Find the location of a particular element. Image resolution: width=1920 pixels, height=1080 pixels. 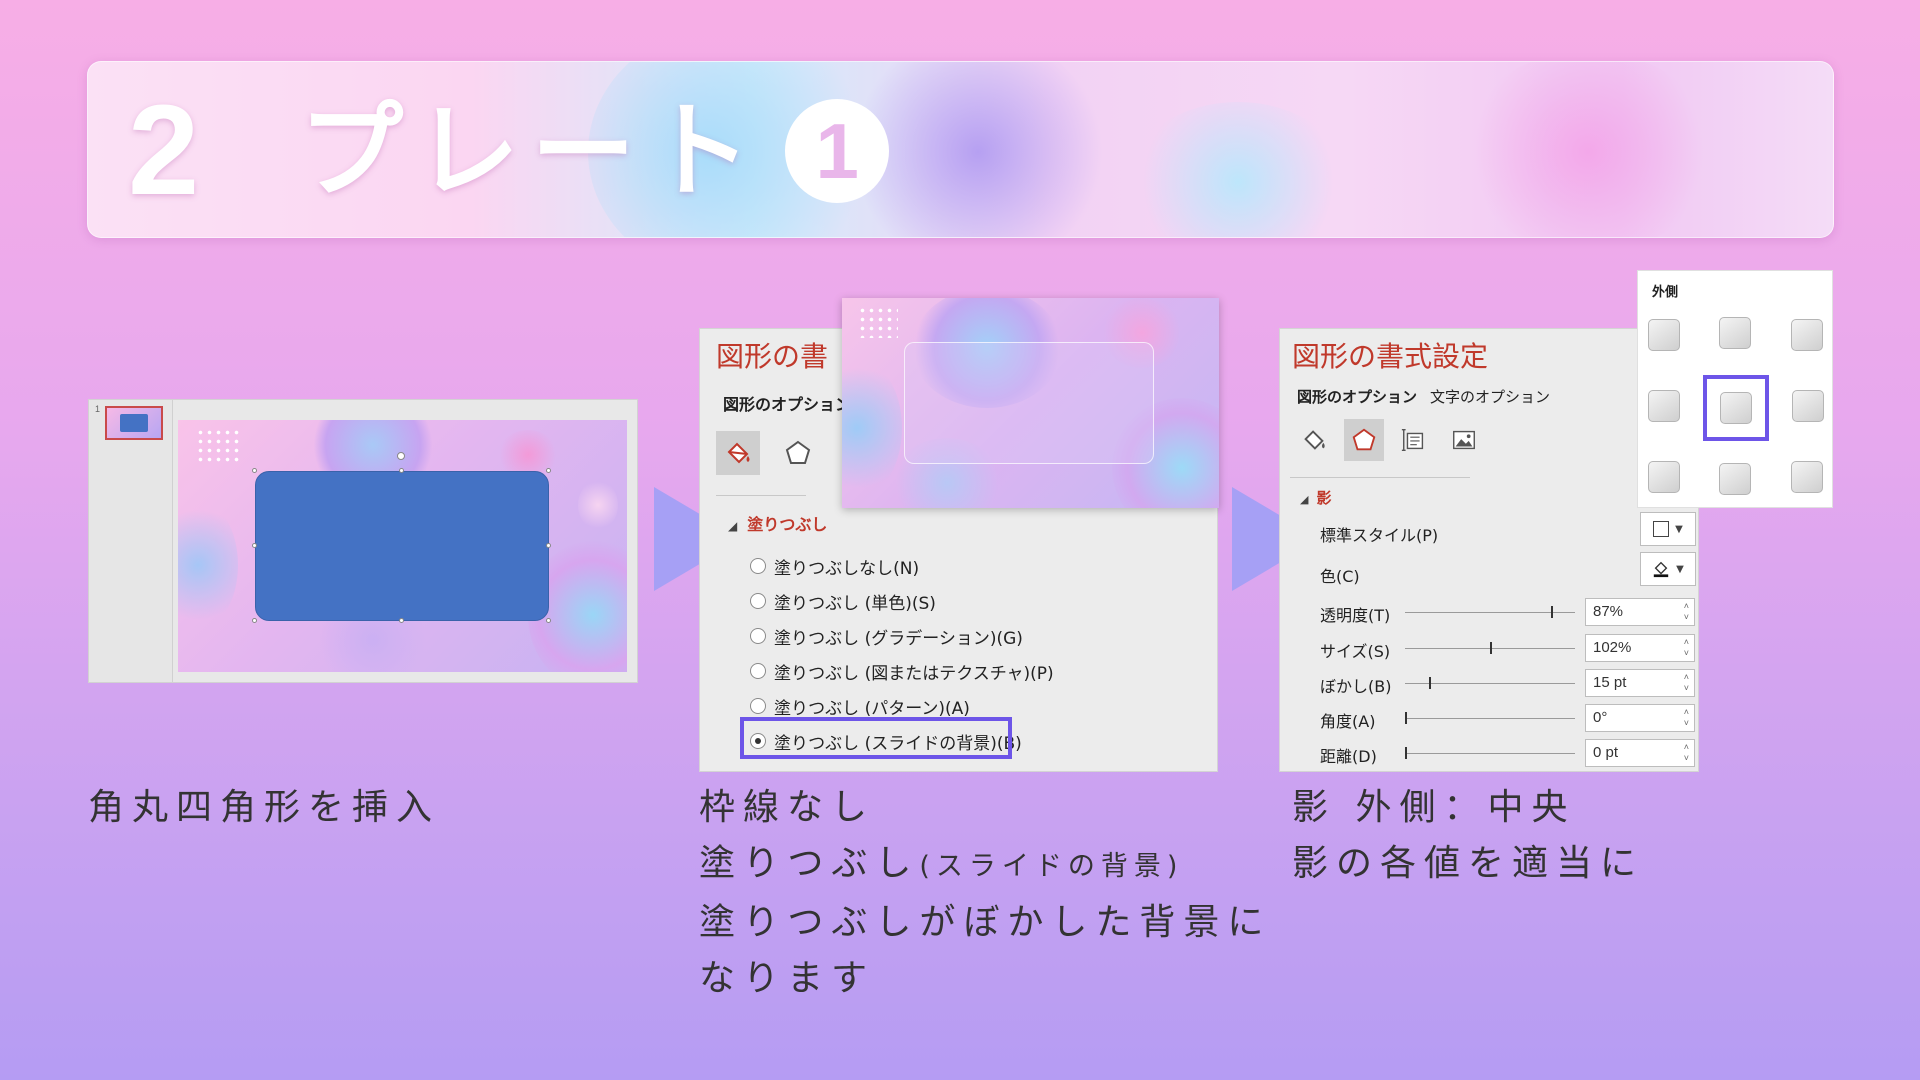

blur-input: 15 pt ˄ ˅ is located at coordinates (1640, 683).